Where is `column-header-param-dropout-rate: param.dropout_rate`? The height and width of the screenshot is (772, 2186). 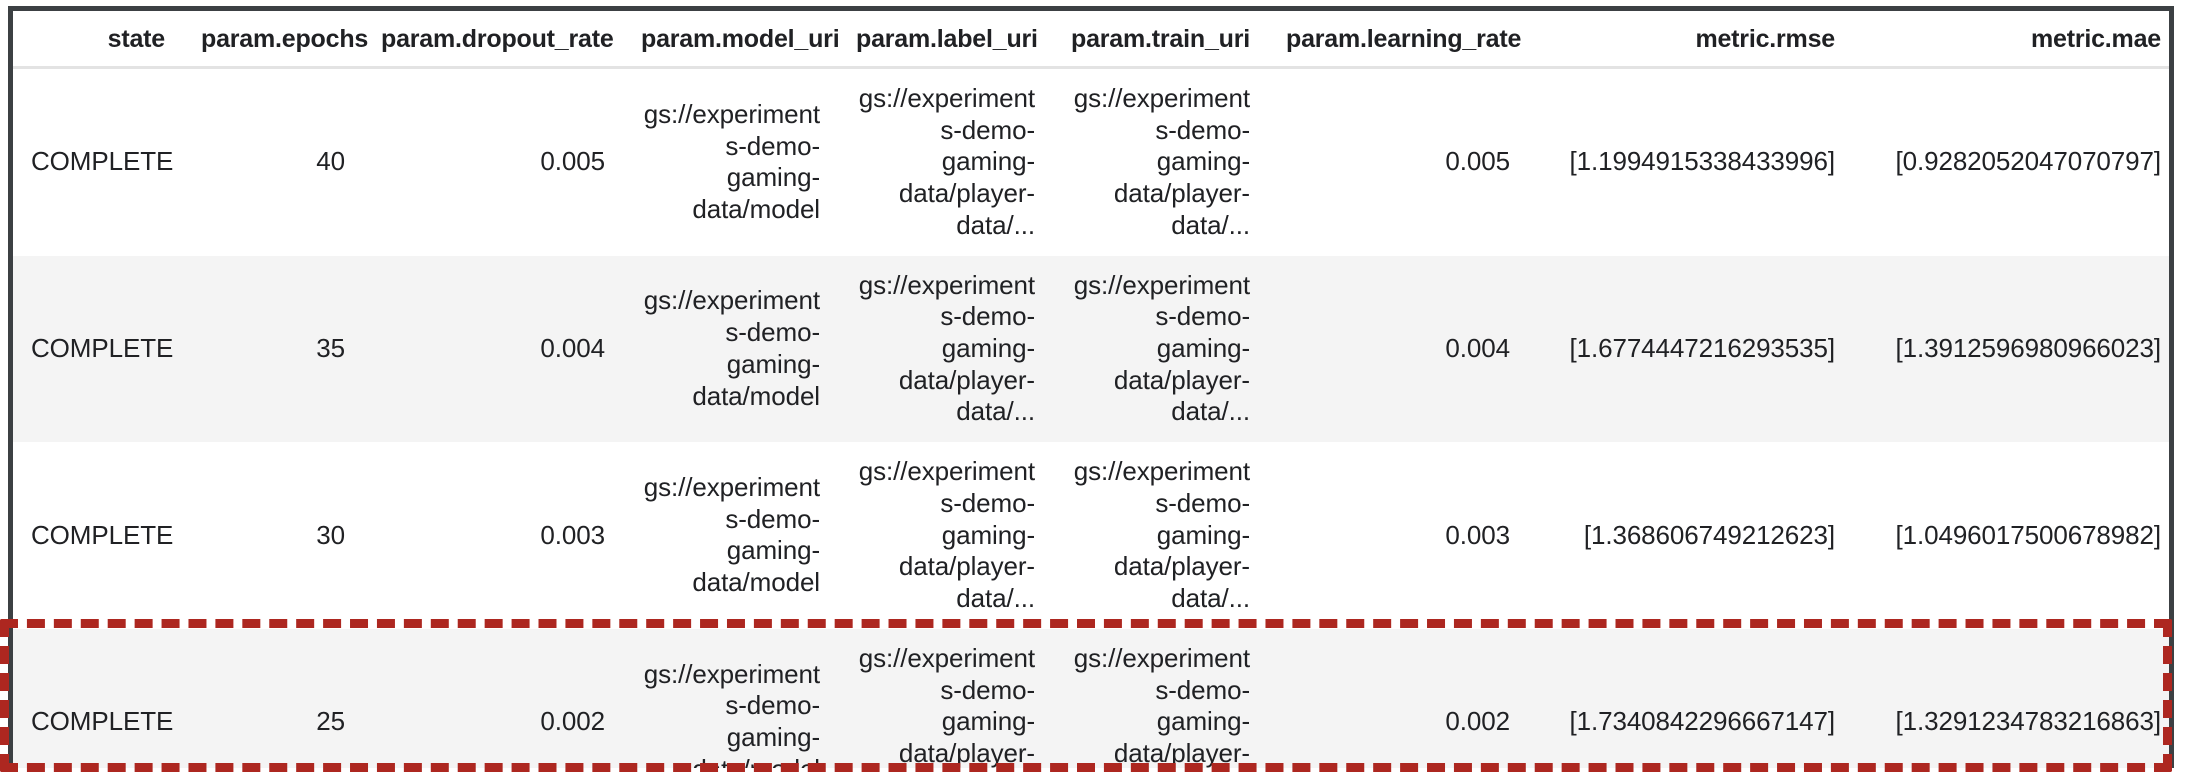
column-header-param-dropout-rate: param.dropout_rate is located at coordinates (493, 40).